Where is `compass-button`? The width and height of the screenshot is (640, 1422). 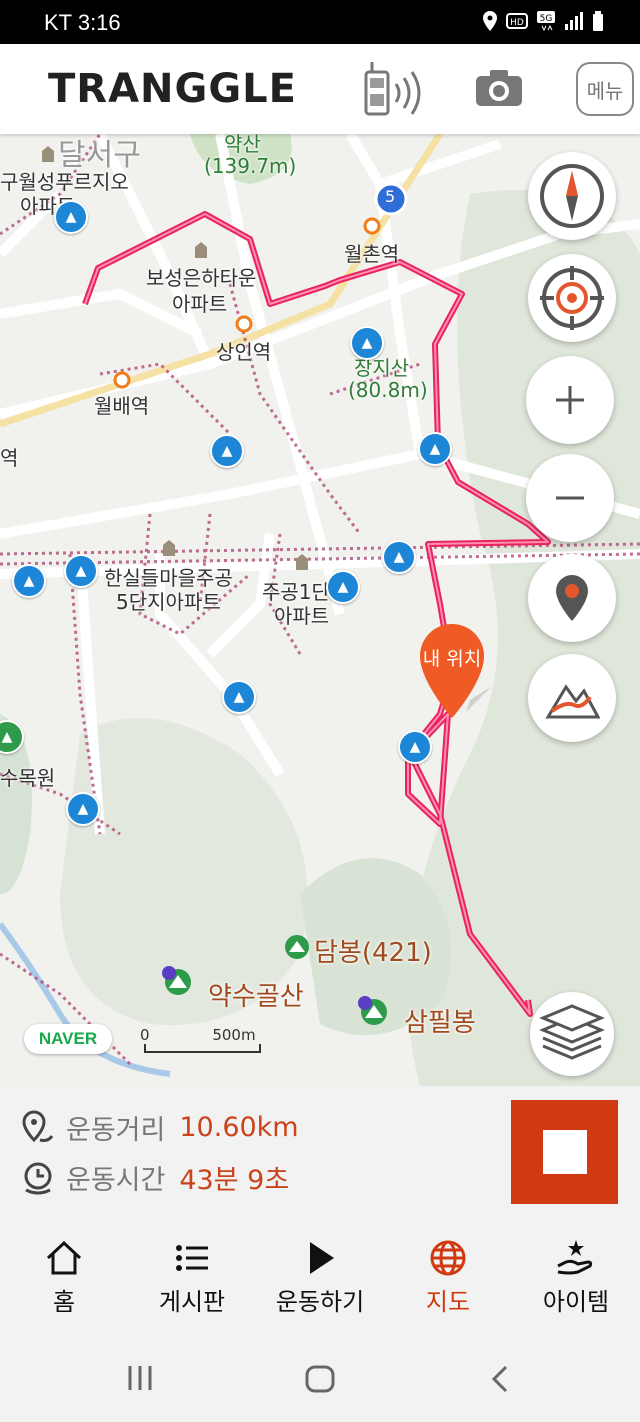
compass-button is located at coordinates (572, 196).